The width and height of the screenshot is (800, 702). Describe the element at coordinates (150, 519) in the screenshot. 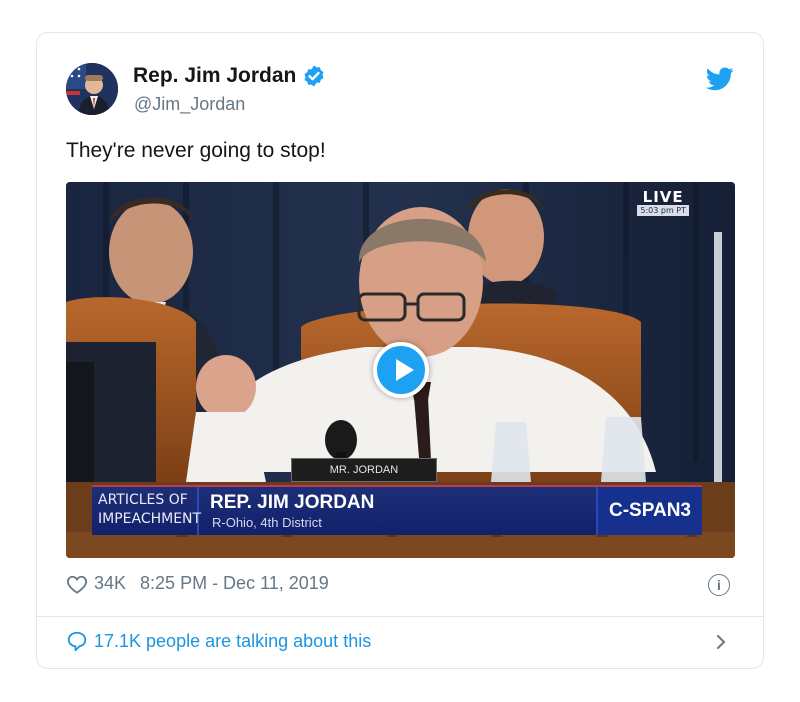

I see `lower-third-topic-line-2: IMPEACHMENT` at that location.